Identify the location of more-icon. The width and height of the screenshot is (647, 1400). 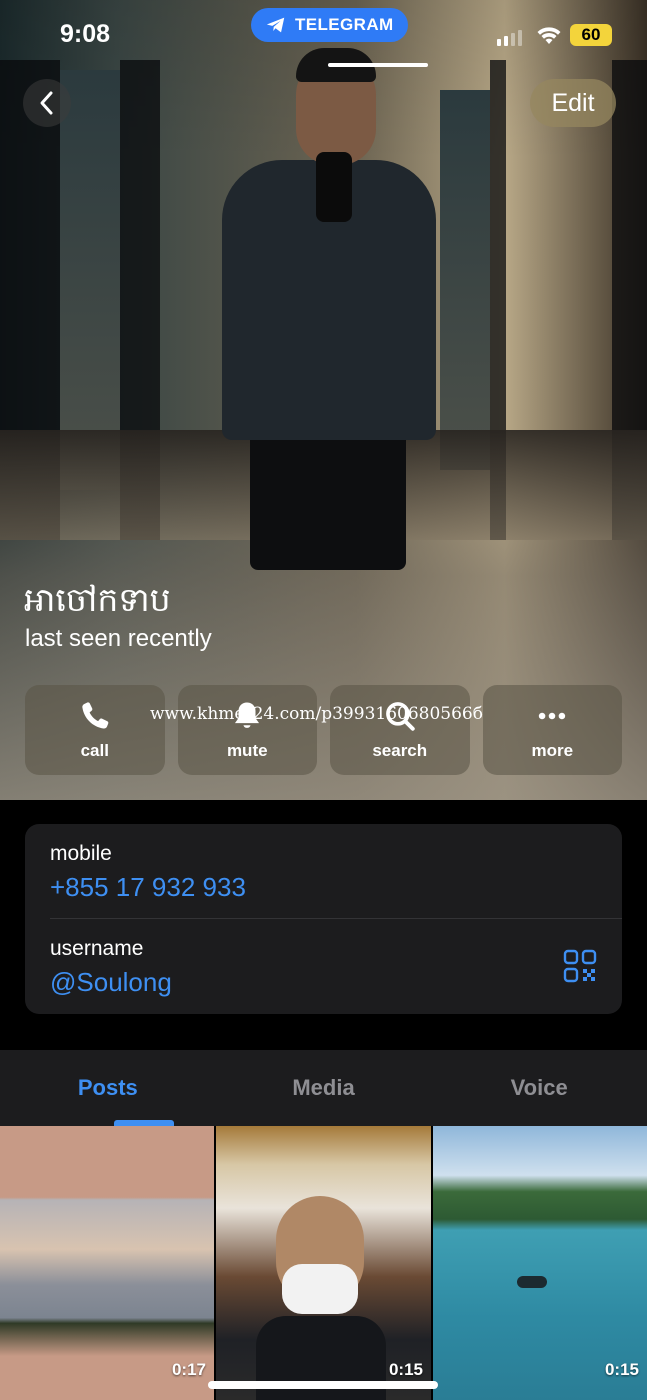
(552, 716).